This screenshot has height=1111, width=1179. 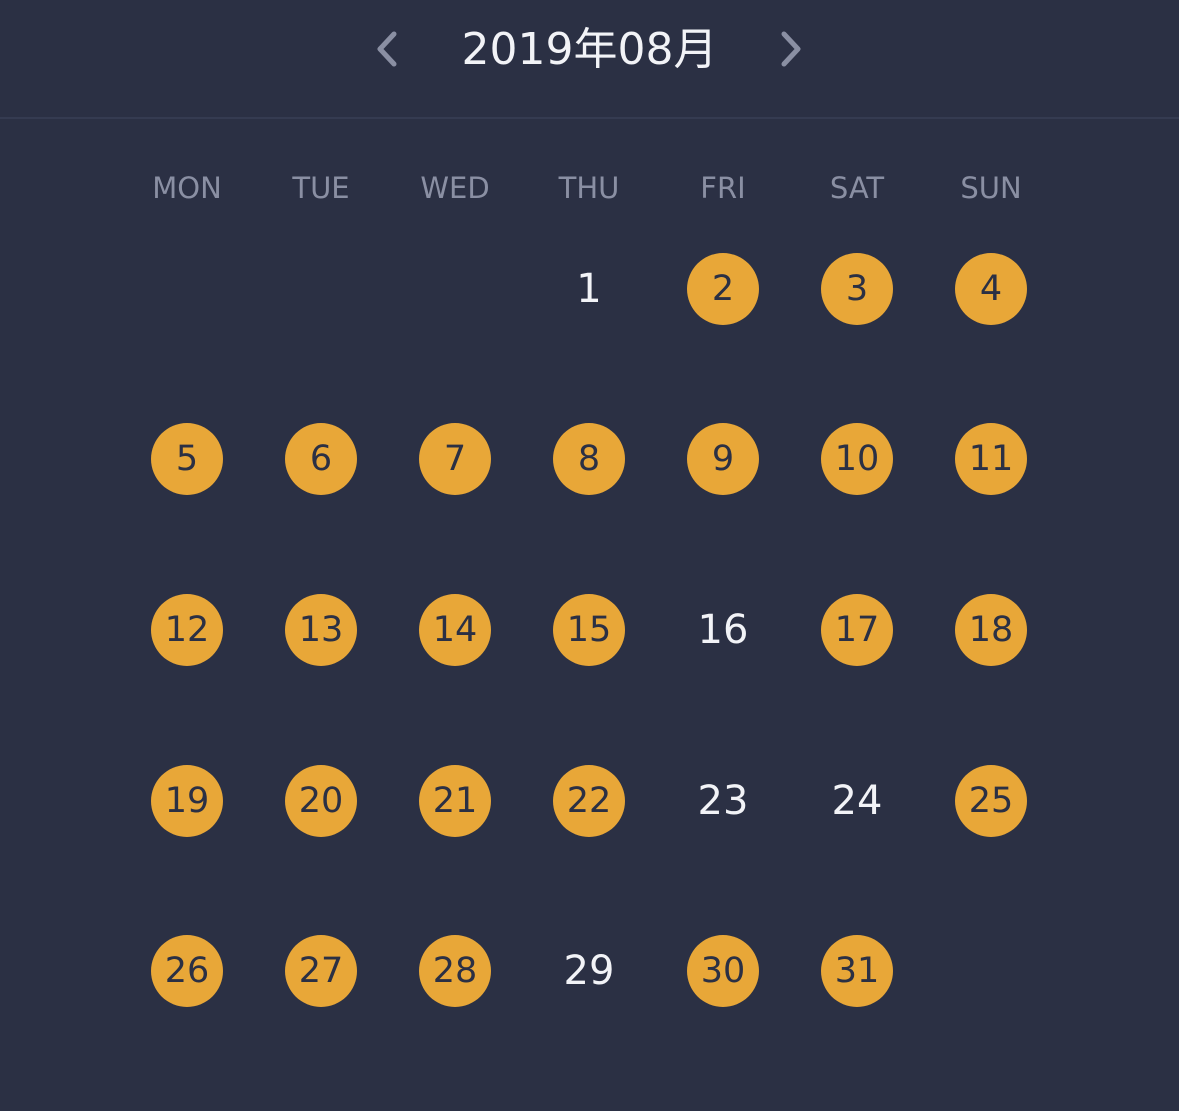 I want to click on day-cell-30: 30, so click(x=723, y=971).